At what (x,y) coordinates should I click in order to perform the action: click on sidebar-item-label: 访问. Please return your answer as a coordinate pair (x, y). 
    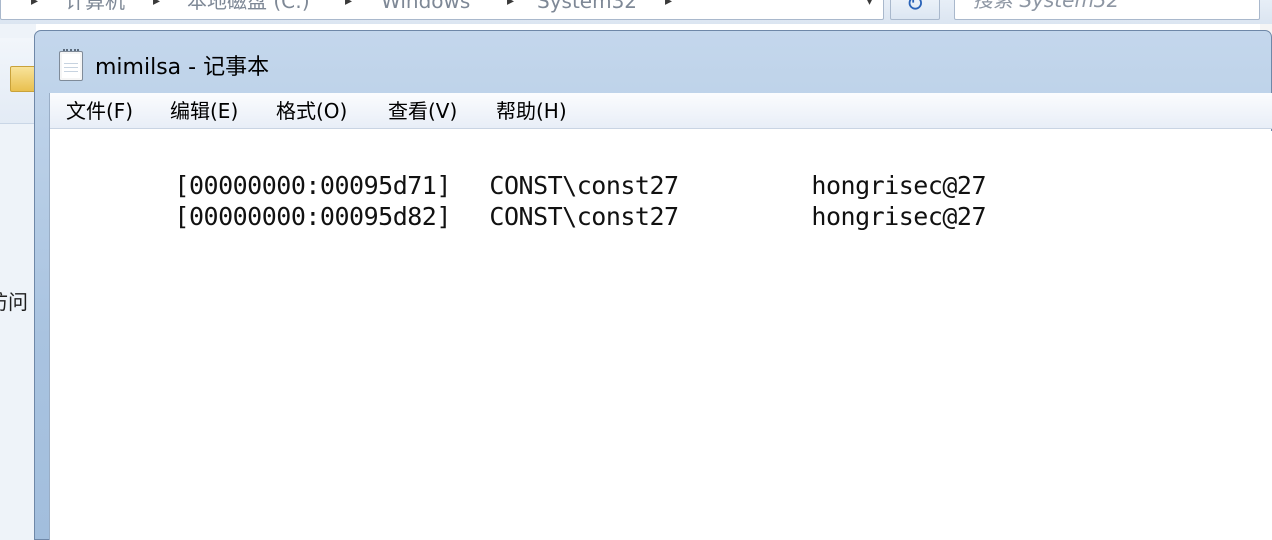
    Looking at the image, I should click on (18, 300).